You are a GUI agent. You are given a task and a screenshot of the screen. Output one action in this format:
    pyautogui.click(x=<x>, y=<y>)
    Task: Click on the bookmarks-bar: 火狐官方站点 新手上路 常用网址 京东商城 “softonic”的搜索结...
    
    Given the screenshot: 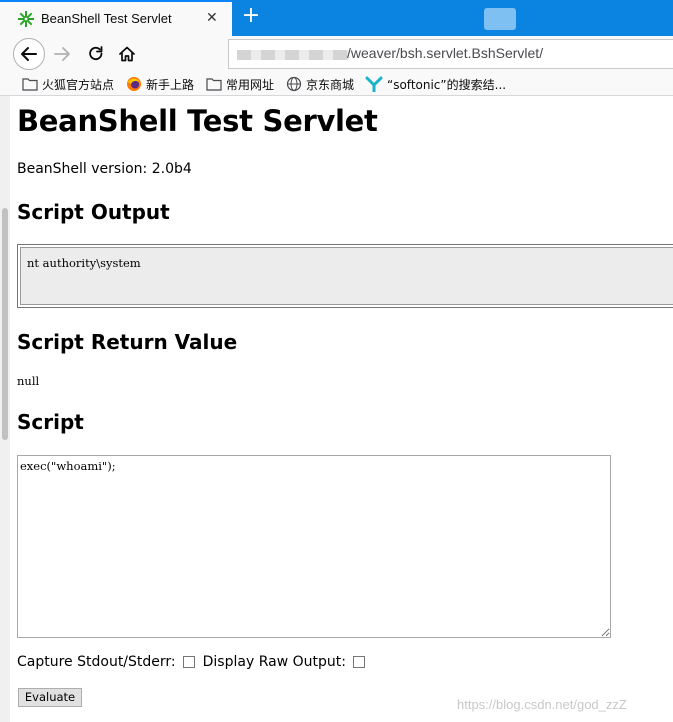 What is the action you would take?
    pyautogui.click(x=336, y=84)
    